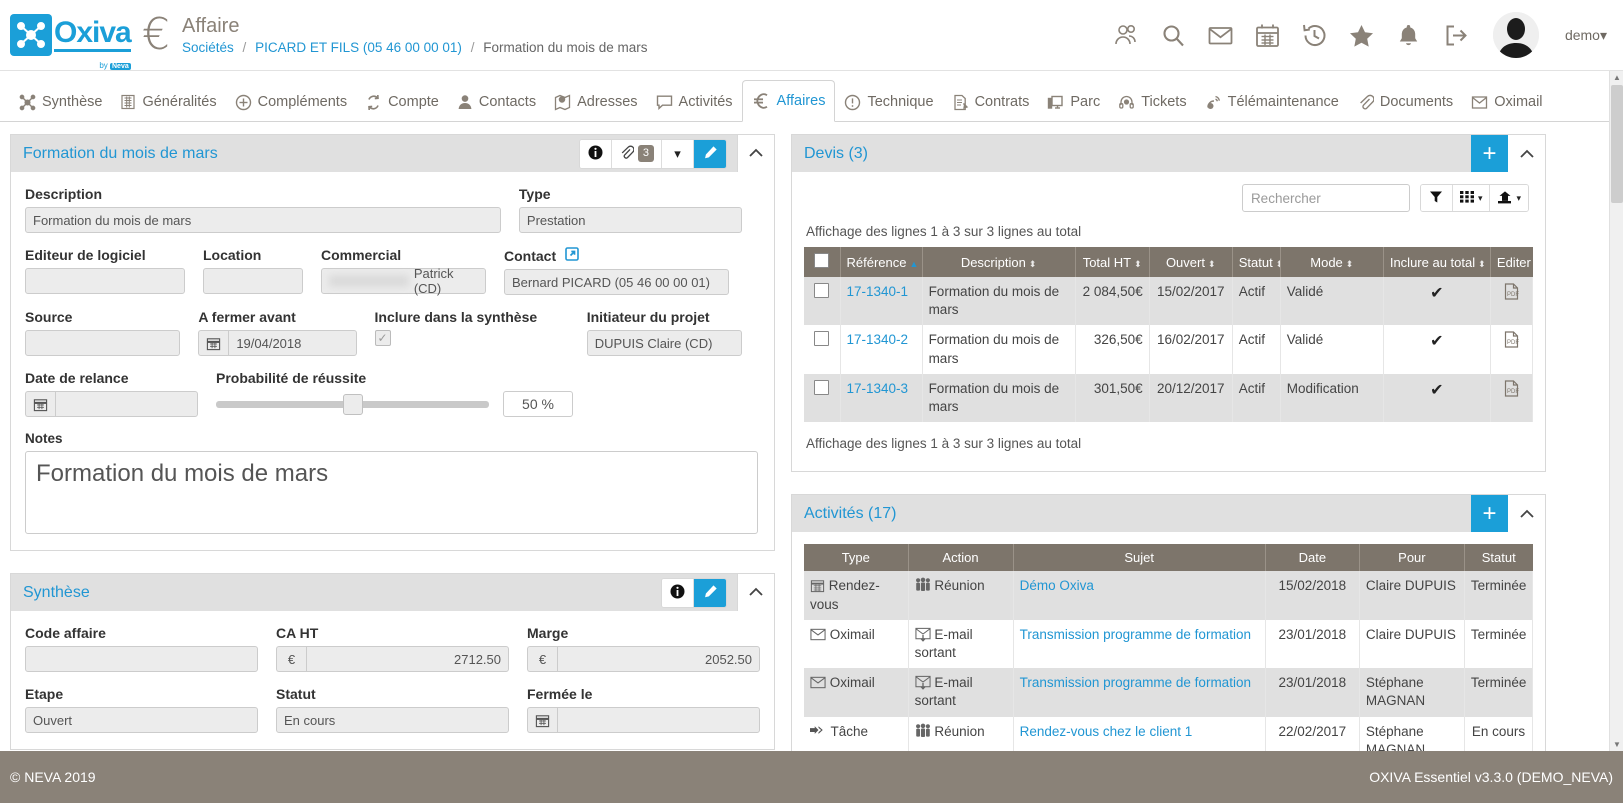 This screenshot has width=1623, height=803. What do you see at coordinates (60, 102) in the screenshot?
I see `tab-synthese: Synthèse` at bounding box center [60, 102].